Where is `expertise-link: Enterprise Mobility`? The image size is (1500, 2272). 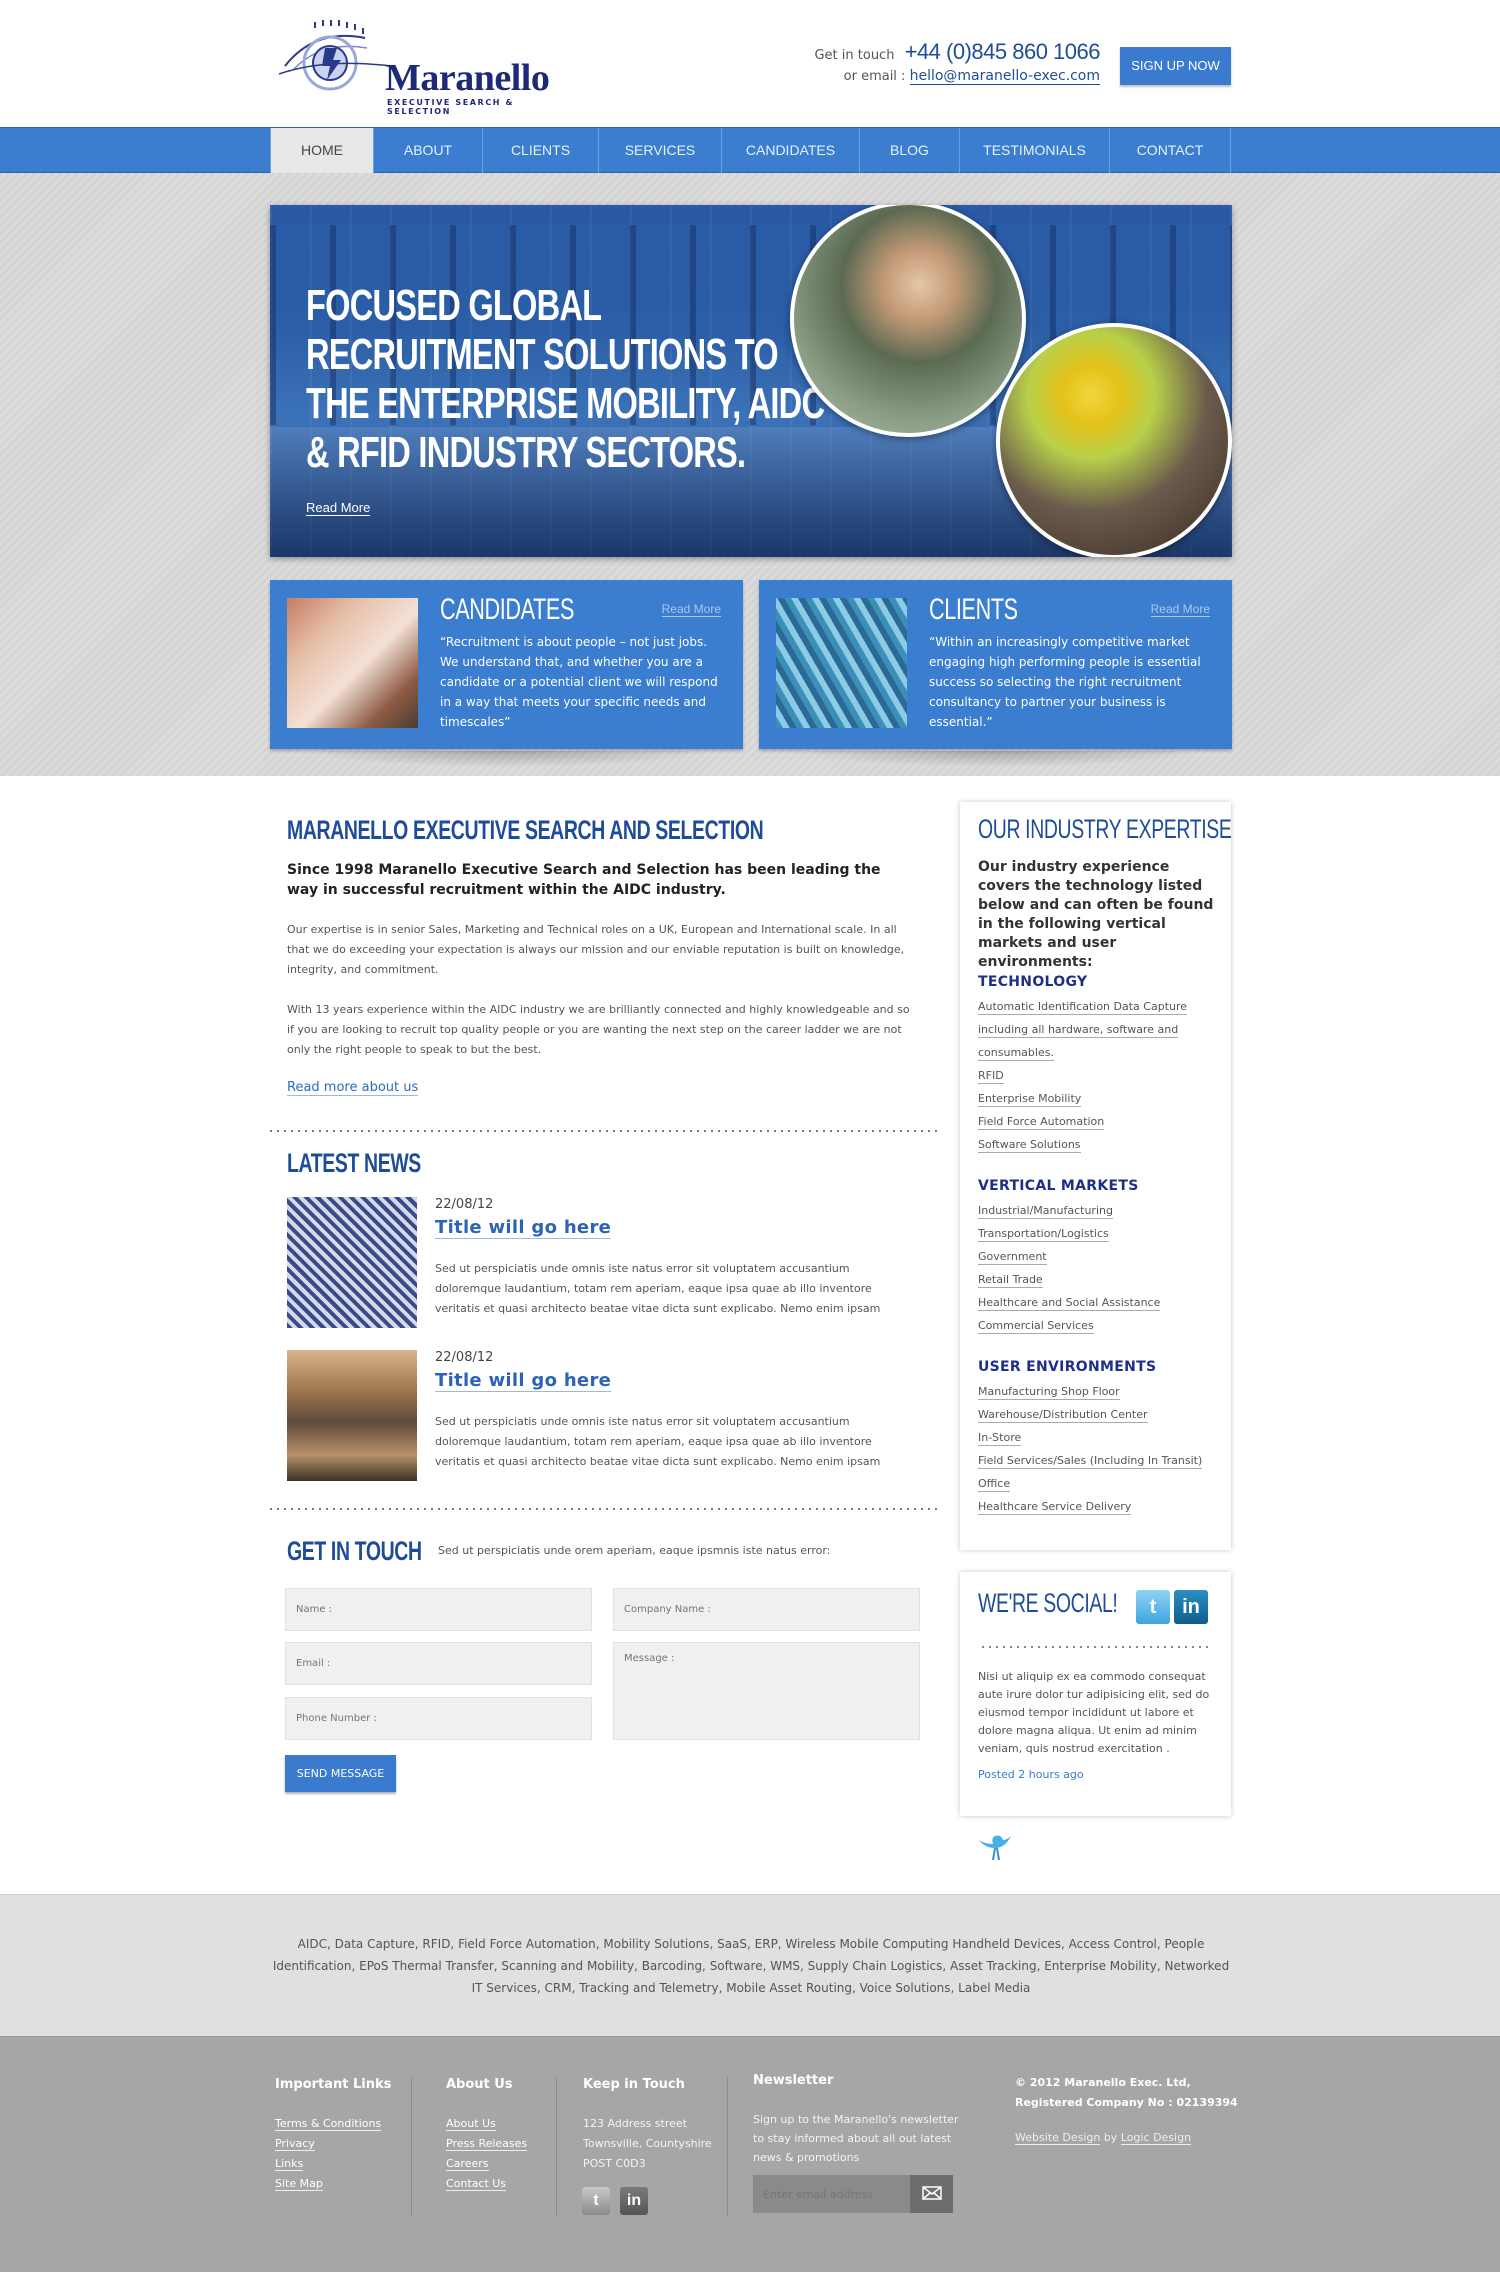 expertise-link: Enterprise Mobility is located at coordinates (1098, 1098).